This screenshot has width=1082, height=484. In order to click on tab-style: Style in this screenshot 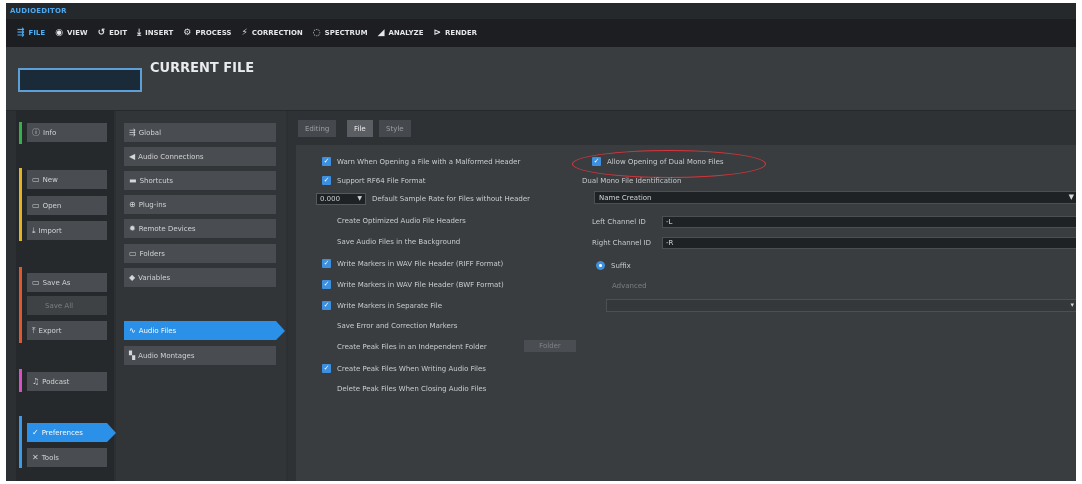, I will do `click(395, 128)`.